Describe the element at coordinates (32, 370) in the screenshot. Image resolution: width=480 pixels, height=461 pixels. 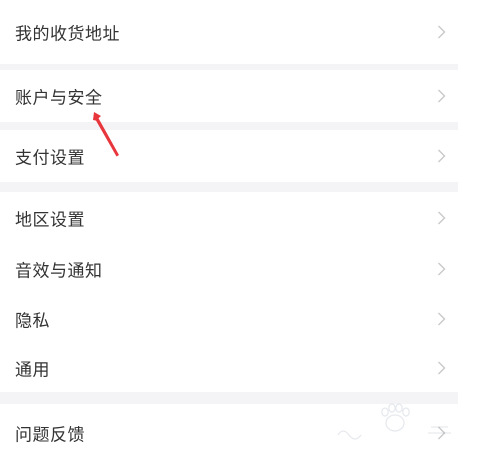
I see `settings-item-label: 通用` at that location.